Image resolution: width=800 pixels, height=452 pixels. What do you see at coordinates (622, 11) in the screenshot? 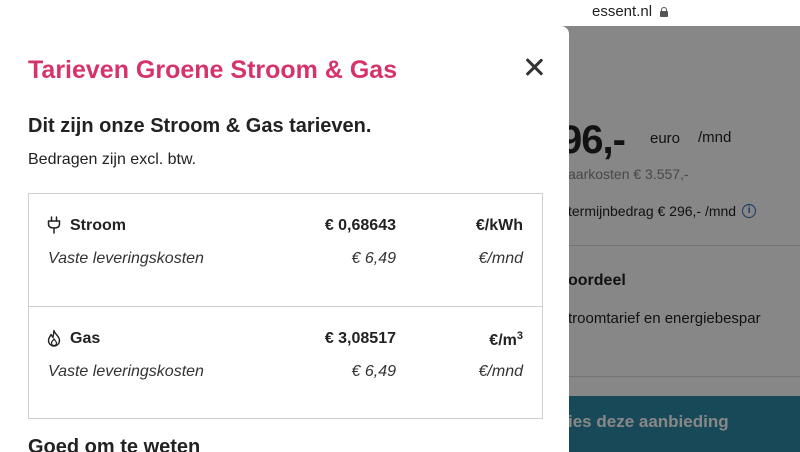
I see `url-text: essent.nl` at bounding box center [622, 11].